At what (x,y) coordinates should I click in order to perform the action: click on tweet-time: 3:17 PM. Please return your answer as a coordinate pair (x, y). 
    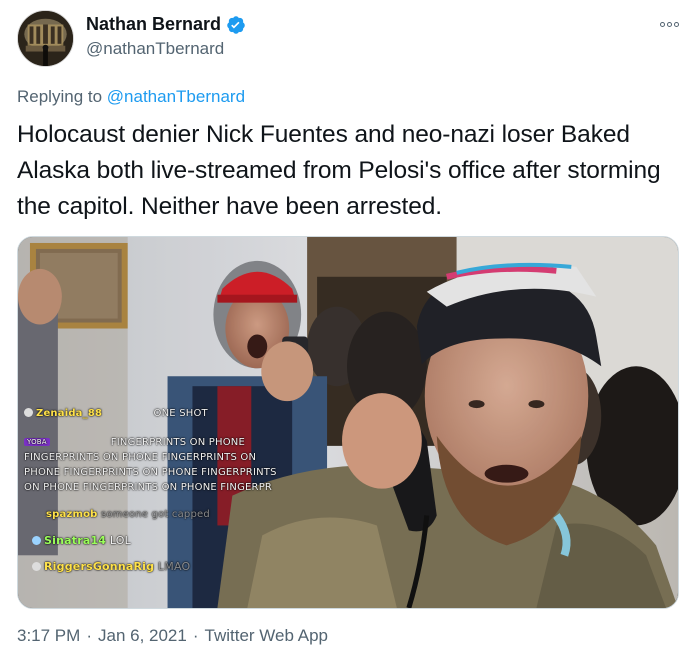
    Looking at the image, I should click on (48, 635).